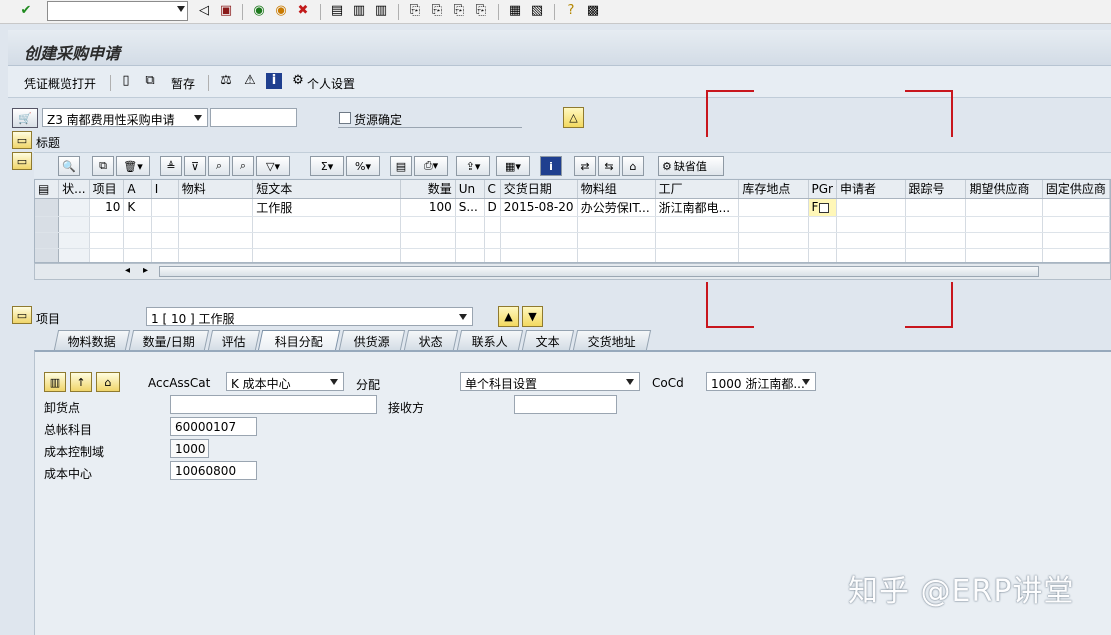  Describe the element at coordinates (871, 189) in the screenshot. I see `column-header: 申请者` at that location.